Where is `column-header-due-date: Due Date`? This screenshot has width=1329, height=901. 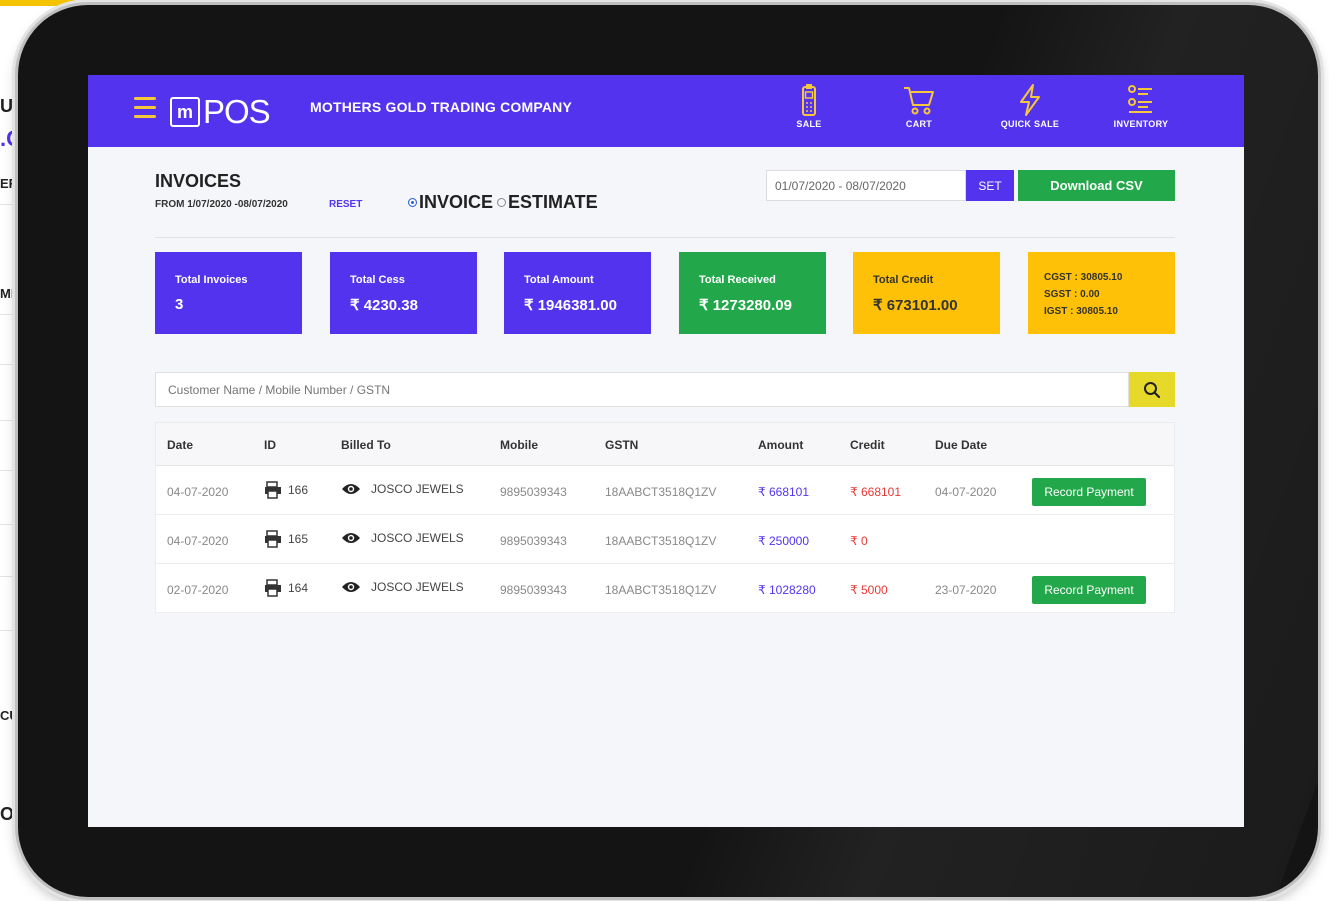
column-header-due-date: Due Date is located at coordinates (961, 445).